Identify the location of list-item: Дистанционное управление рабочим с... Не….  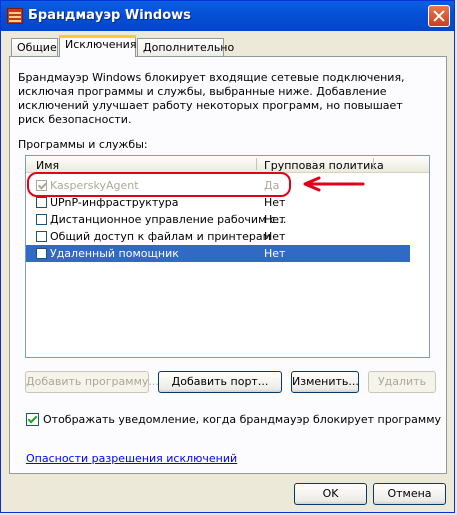
(218, 219).